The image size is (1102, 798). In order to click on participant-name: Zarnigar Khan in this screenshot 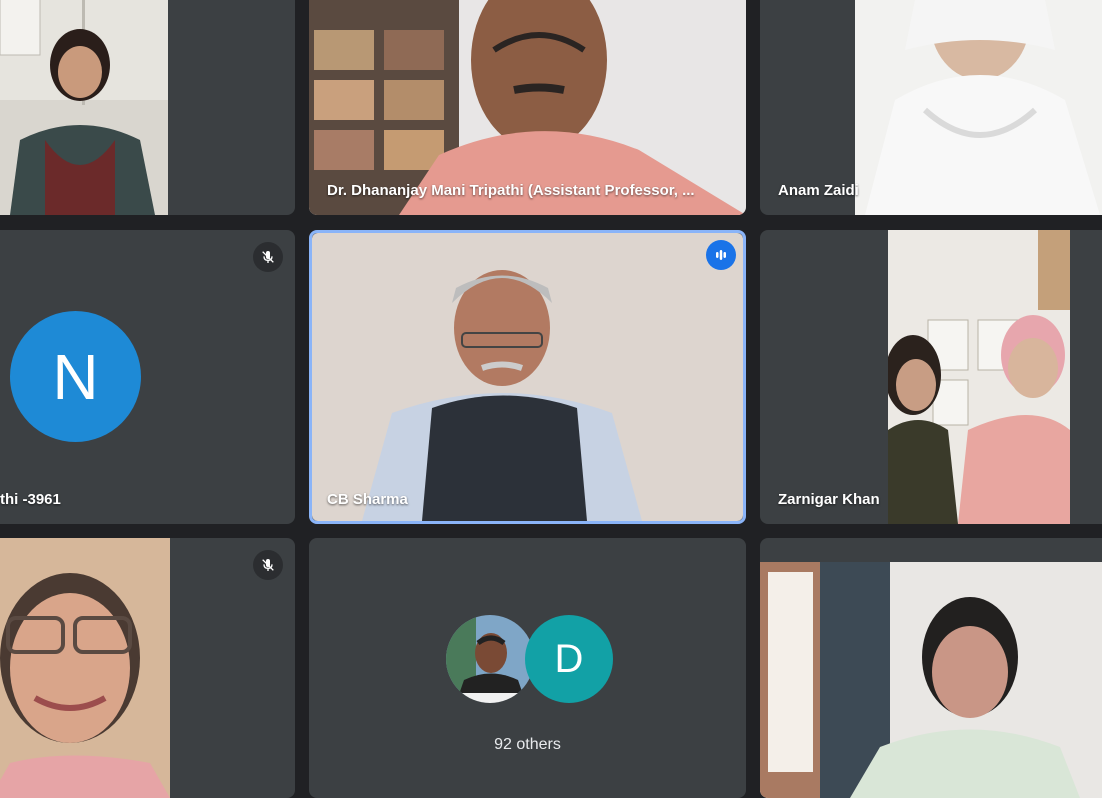, I will do `click(829, 499)`.